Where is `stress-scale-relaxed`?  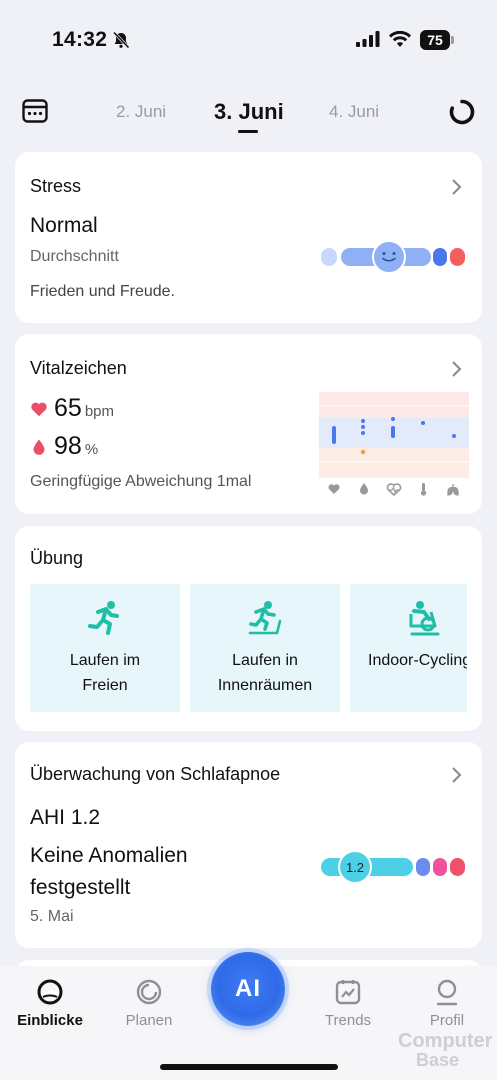 stress-scale-relaxed is located at coordinates (329, 257).